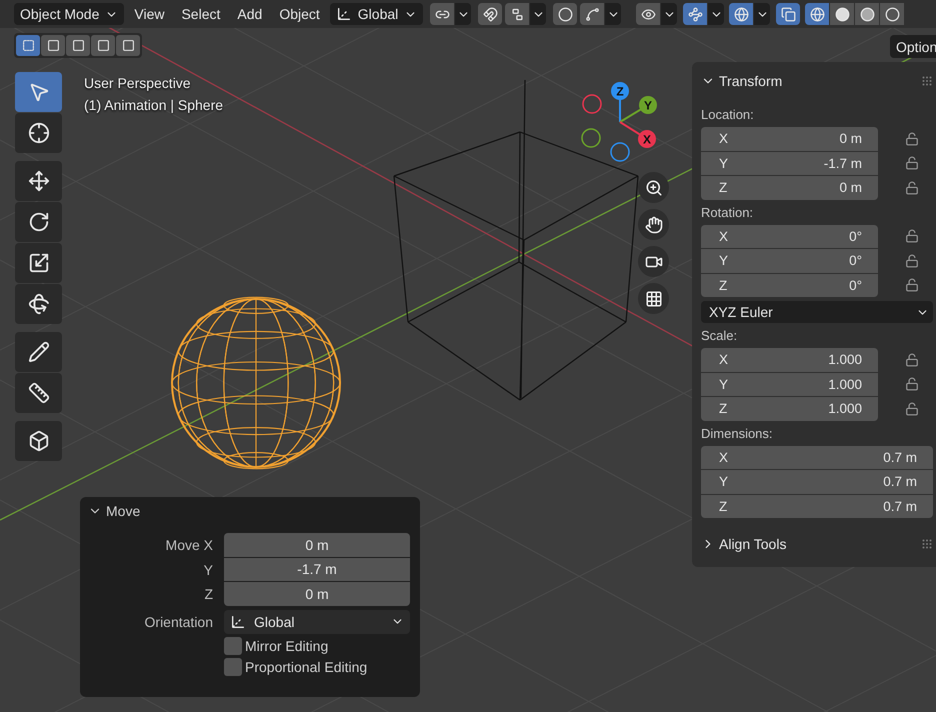 The width and height of the screenshot is (936, 712). What do you see at coordinates (789, 138) in the screenshot?
I see `number-field: X 0 m` at bounding box center [789, 138].